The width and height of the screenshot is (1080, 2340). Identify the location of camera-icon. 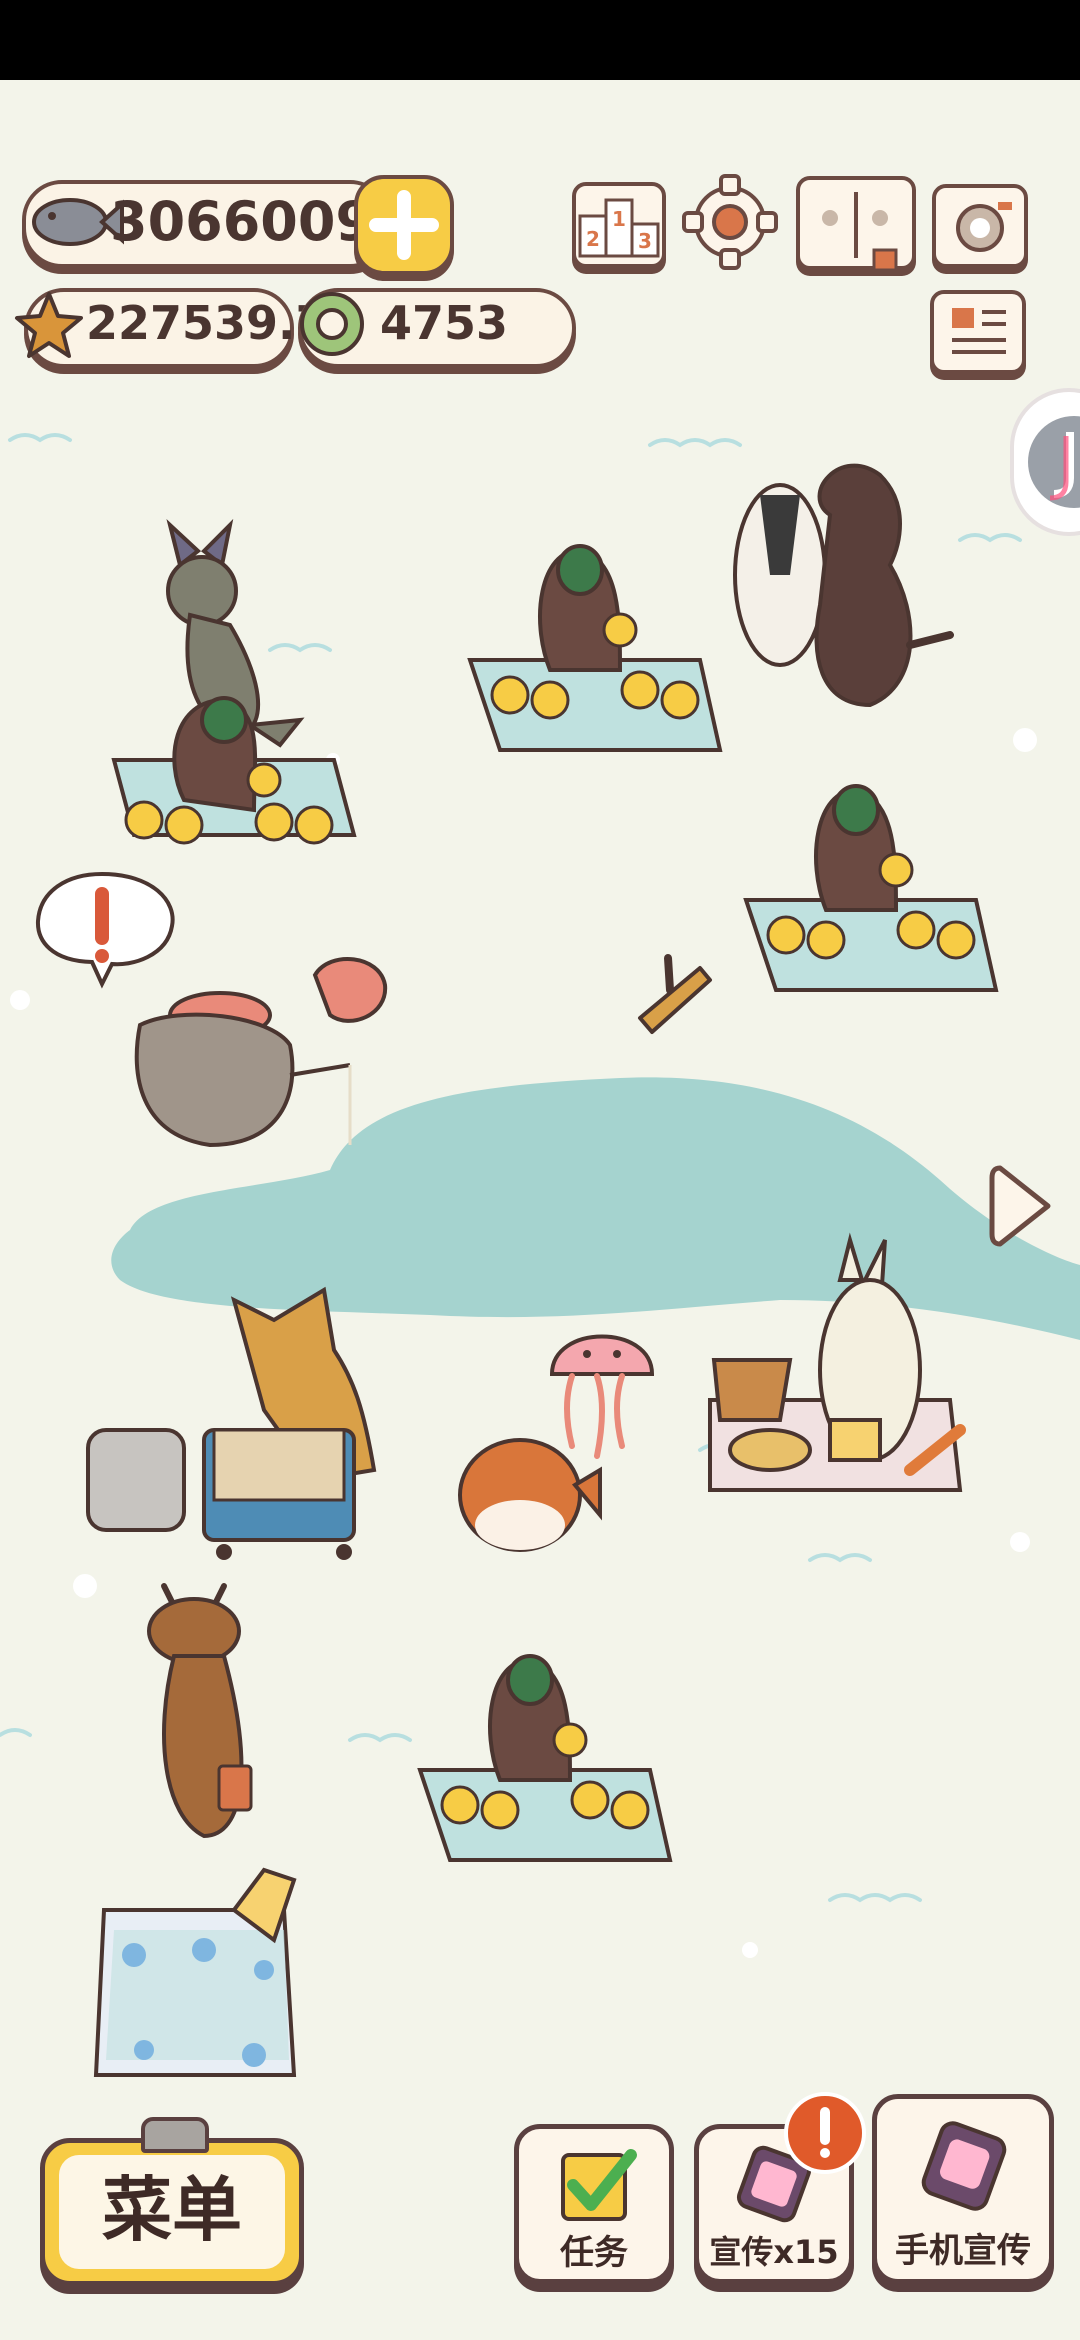
(984, 227).